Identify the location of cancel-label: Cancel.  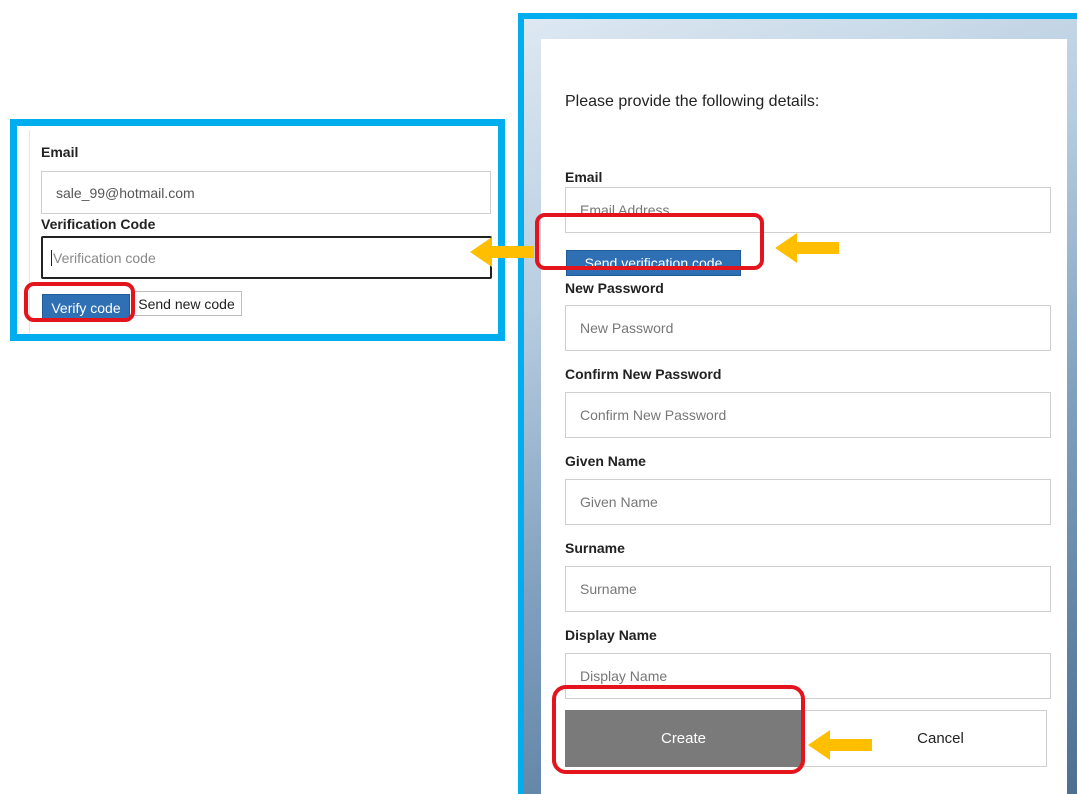
(940, 738).